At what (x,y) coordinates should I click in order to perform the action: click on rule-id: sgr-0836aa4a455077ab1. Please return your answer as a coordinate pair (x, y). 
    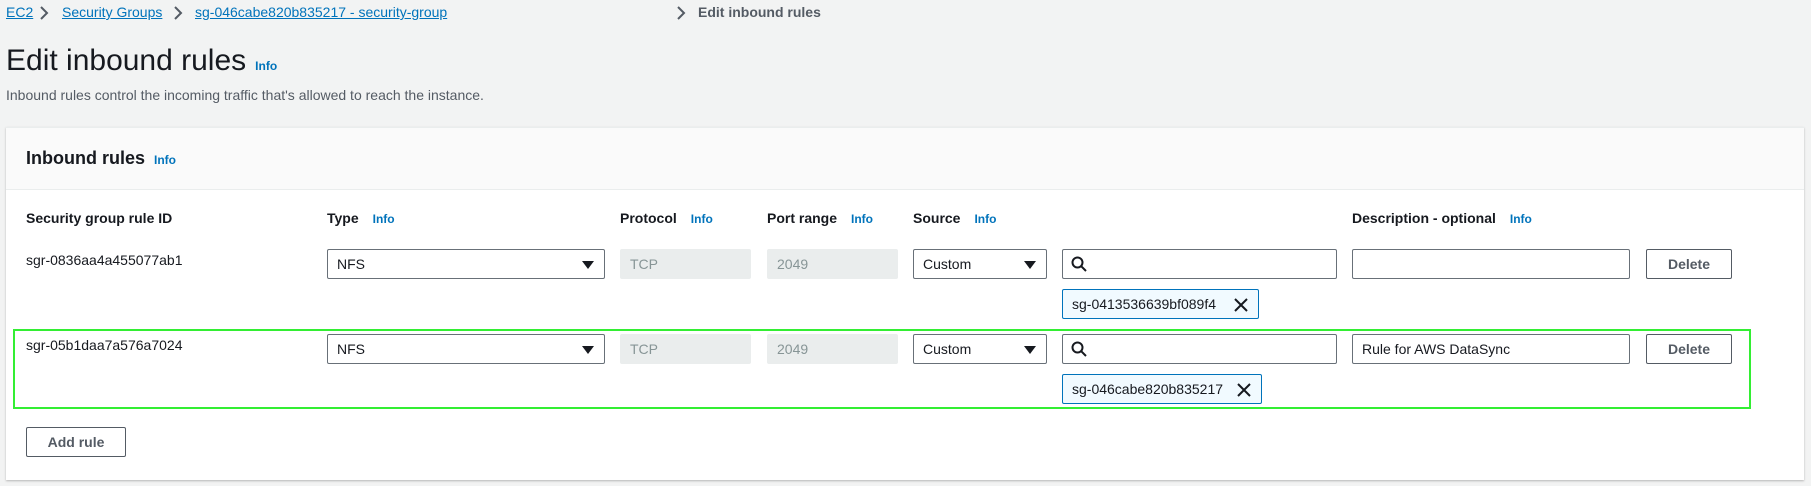
    Looking at the image, I should click on (104, 260).